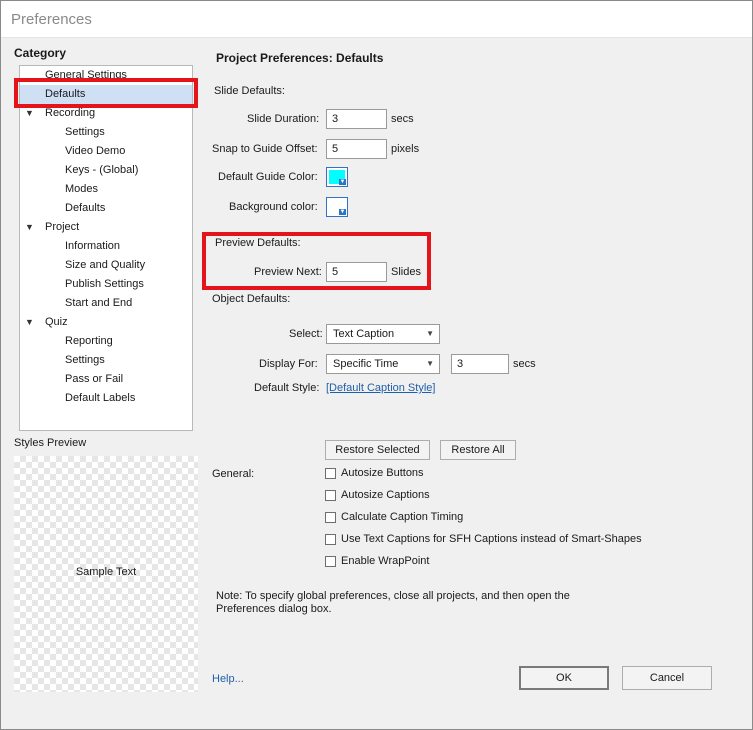 The width and height of the screenshot is (753, 730). What do you see at coordinates (89, 341) in the screenshot?
I see `sidebar-item-label: Reporting` at bounding box center [89, 341].